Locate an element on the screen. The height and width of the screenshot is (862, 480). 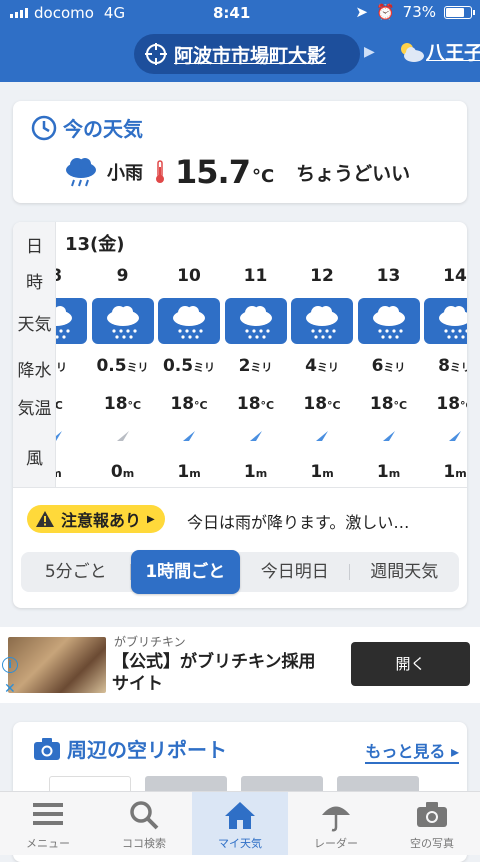
forecast-range-tabs: 5分ごと 1時間ごと 今日明日 週間天気 is located at coordinates (240, 572).